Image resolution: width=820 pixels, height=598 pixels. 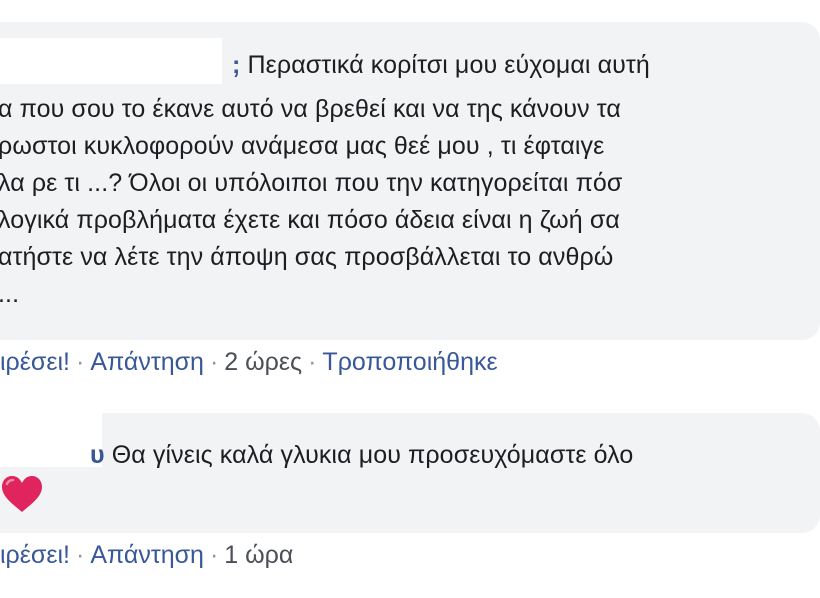 What do you see at coordinates (22, 494) in the screenshot?
I see `heart-emoji-icon` at bounding box center [22, 494].